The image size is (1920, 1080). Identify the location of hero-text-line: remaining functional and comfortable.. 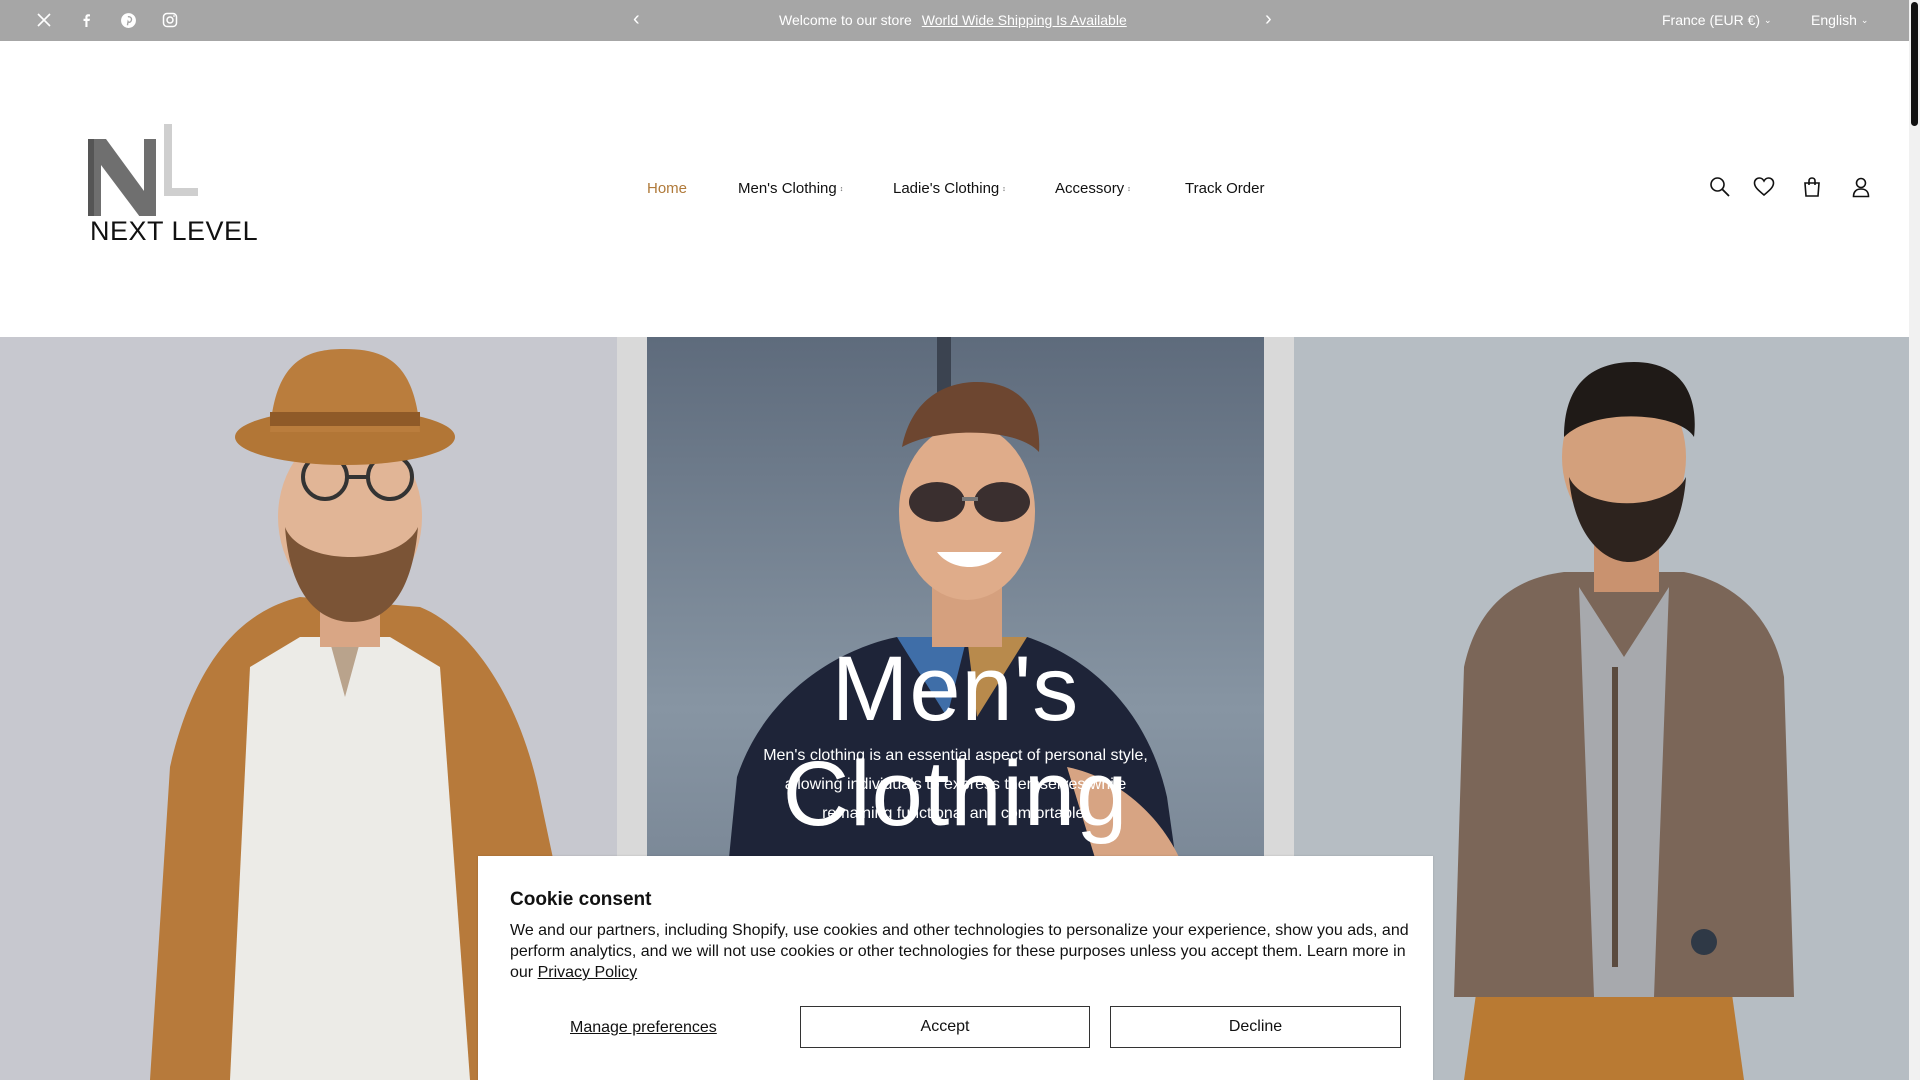
(955, 813).